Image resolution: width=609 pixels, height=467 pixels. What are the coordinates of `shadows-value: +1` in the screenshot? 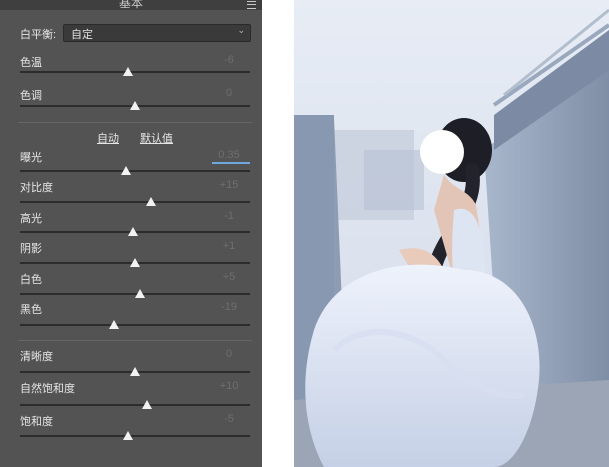 It's located at (229, 246).